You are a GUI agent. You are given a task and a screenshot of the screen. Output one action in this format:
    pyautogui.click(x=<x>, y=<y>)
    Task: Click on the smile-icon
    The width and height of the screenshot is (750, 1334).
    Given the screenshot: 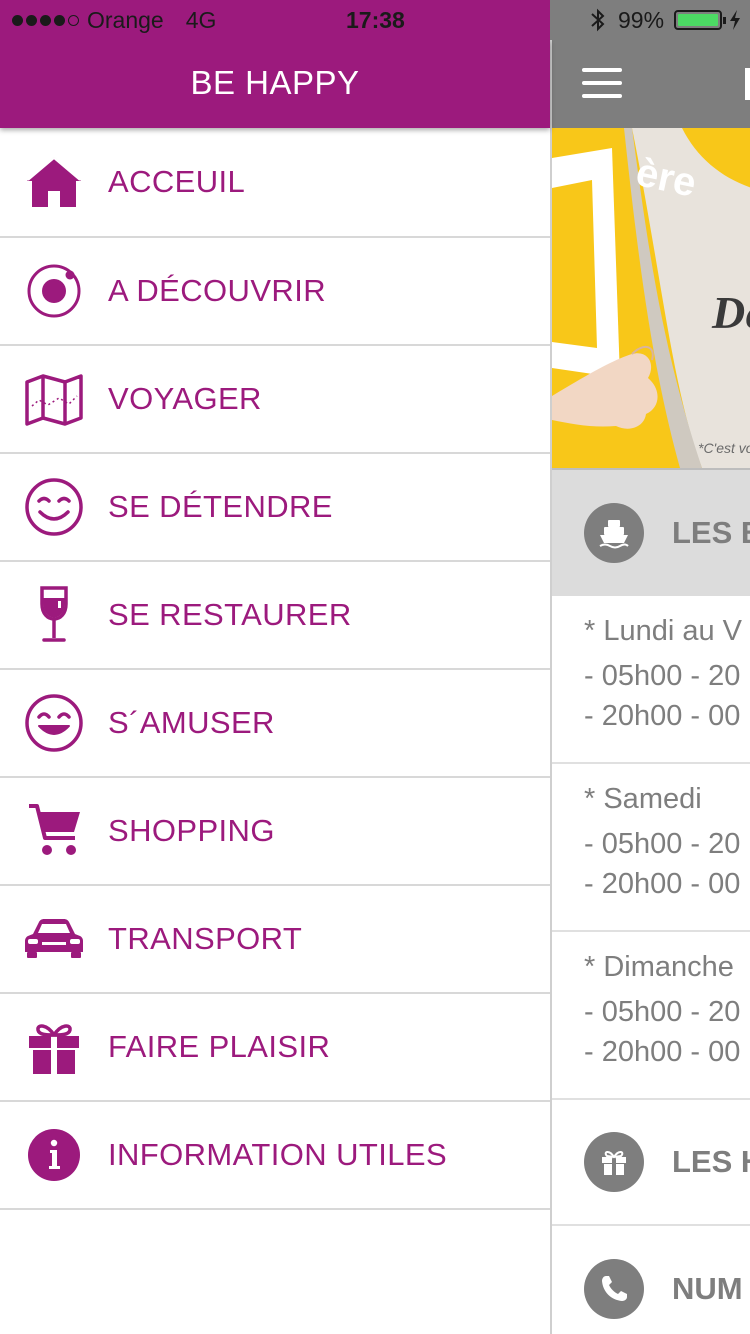 What is the action you would take?
    pyautogui.click(x=54, y=507)
    